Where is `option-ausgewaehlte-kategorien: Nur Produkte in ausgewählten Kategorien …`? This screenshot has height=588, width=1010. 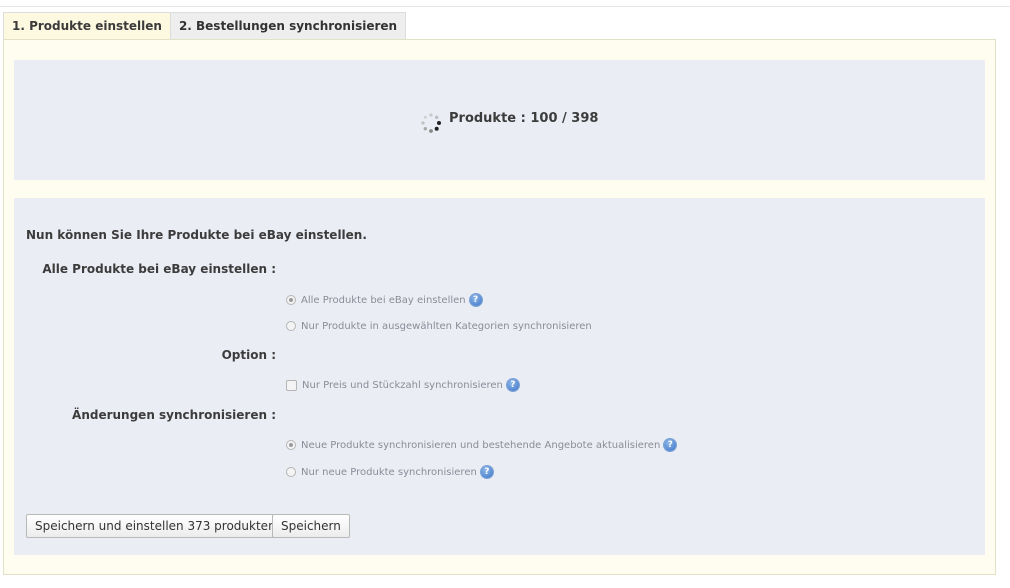 option-ausgewaehlte-kategorien: Nur Produkte in ausgewählten Kategorien … is located at coordinates (439, 326).